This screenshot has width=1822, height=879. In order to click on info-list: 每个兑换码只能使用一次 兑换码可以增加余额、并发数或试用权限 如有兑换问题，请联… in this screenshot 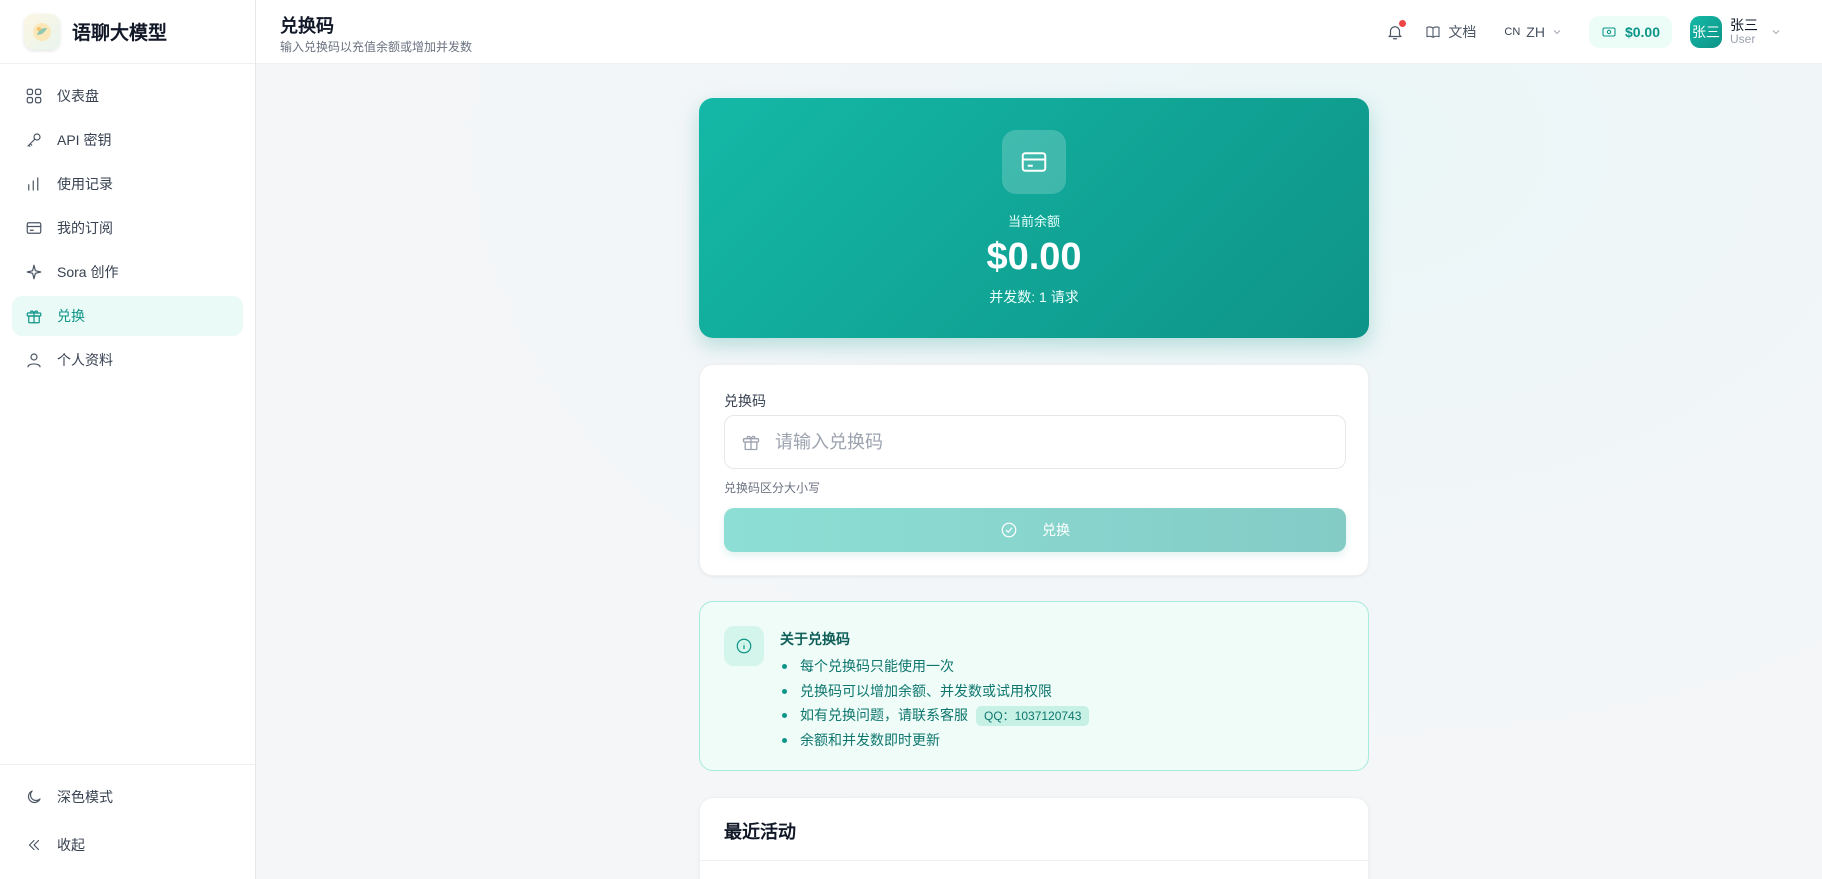, I will do `click(935, 703)`.